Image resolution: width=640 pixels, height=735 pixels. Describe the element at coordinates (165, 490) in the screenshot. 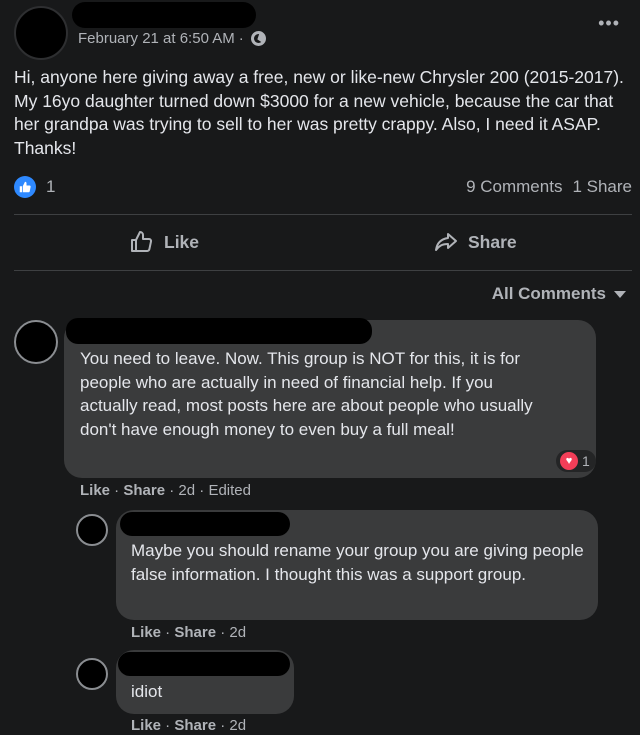

I see `comment-actions: Like · Share · 2d · Edited` at that location.